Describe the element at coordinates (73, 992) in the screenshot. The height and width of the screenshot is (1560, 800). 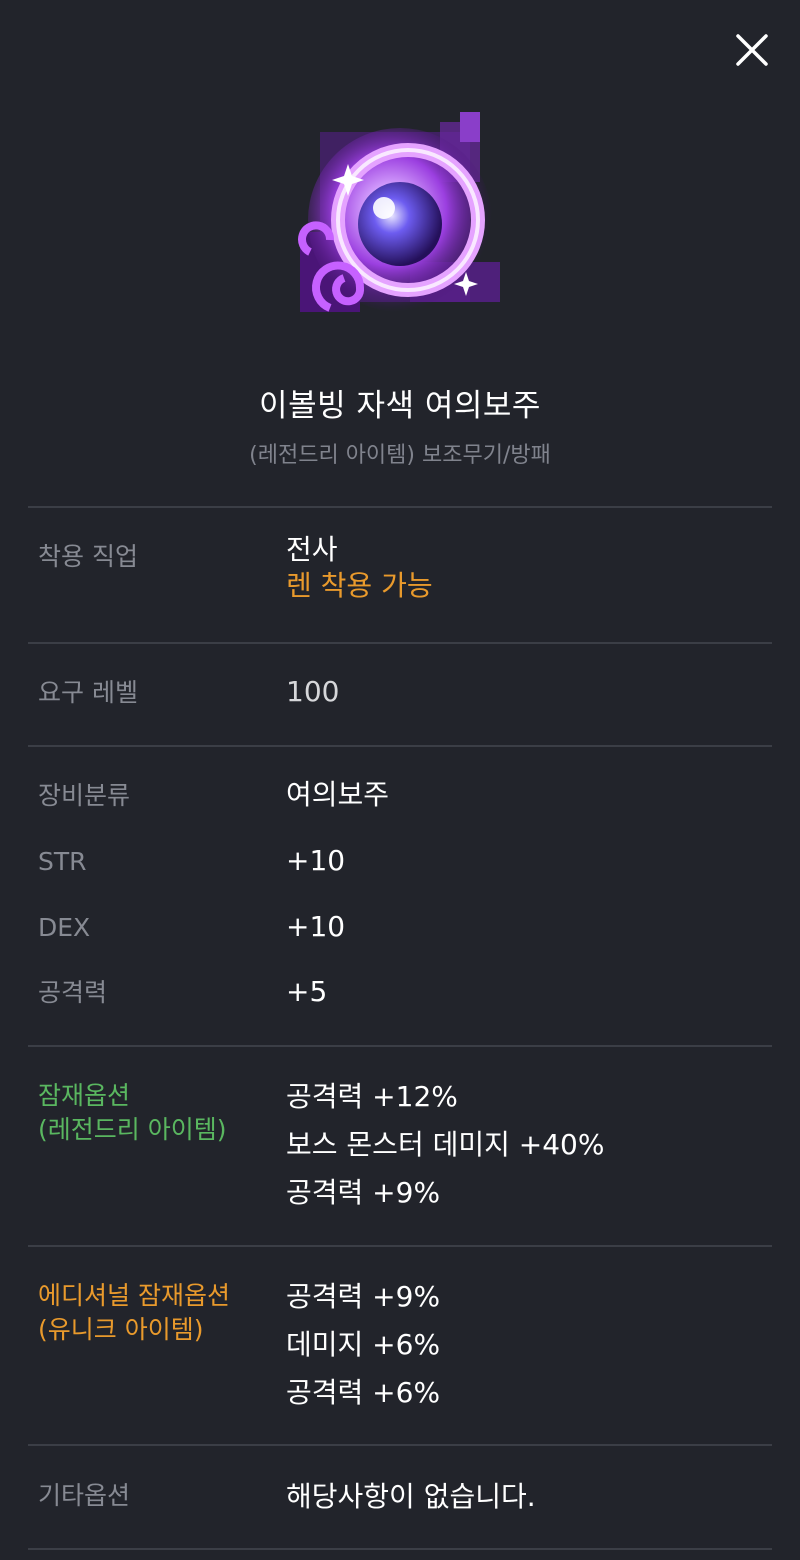
I see `stat-label: 공격력` at that location.